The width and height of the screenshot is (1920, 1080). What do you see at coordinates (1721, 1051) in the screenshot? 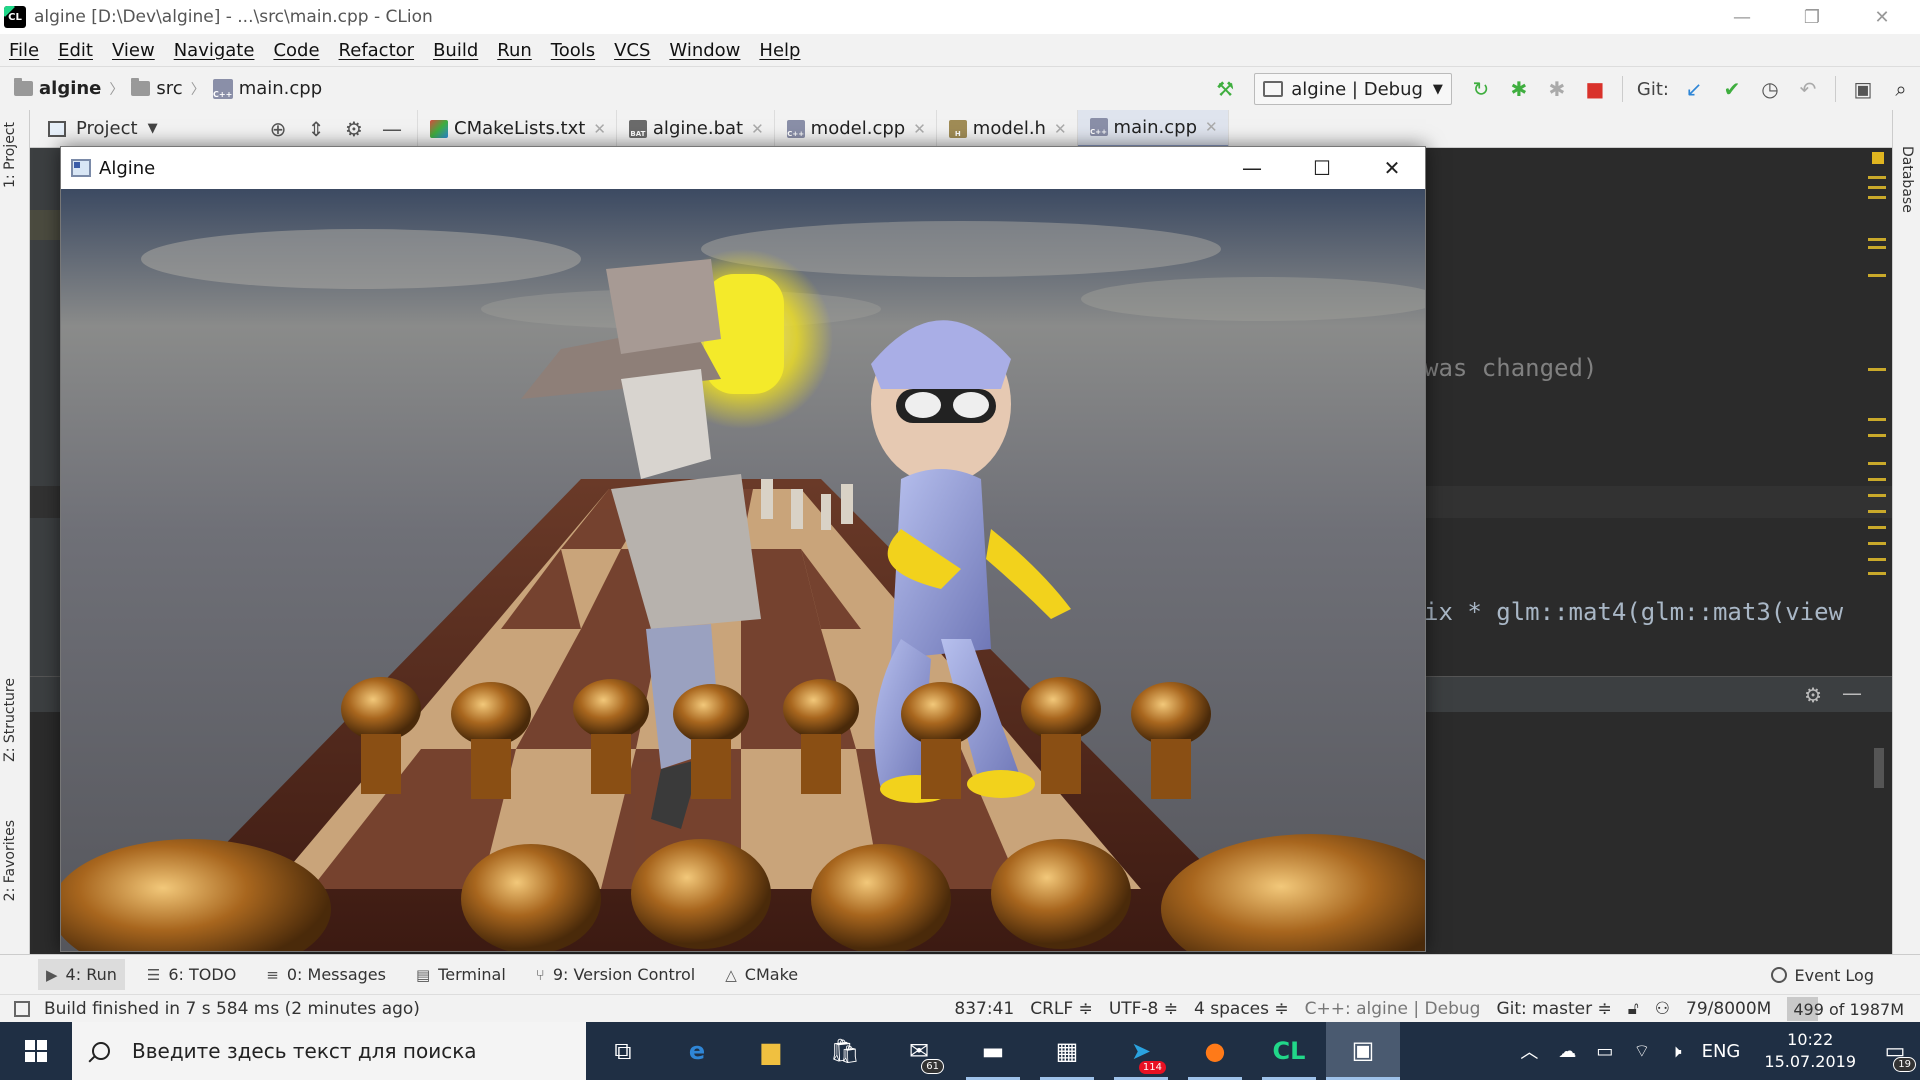
I see `input-language: ENG` at bounding box center [1721, 1051].